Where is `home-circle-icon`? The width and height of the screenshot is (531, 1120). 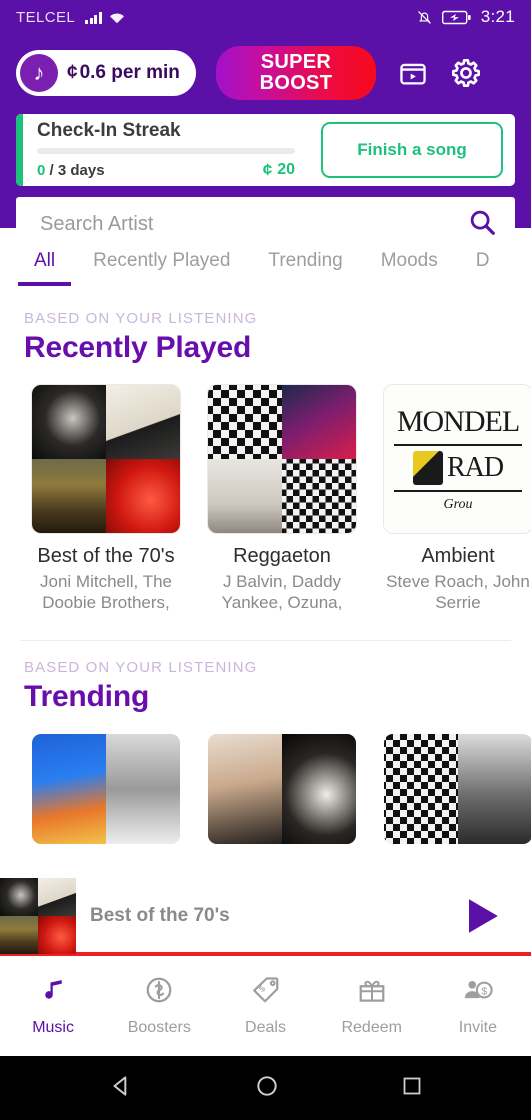
home-circle-icon is located at coordinates (267, 1088).